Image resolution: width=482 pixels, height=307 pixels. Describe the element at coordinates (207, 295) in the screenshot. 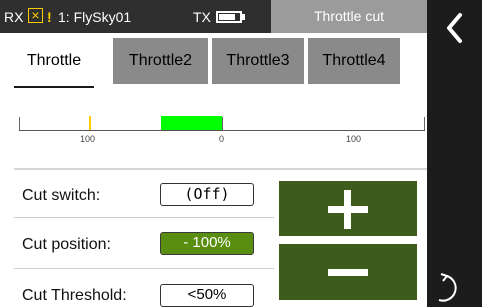

I see `cut-threshold-value: <50%` at that location.